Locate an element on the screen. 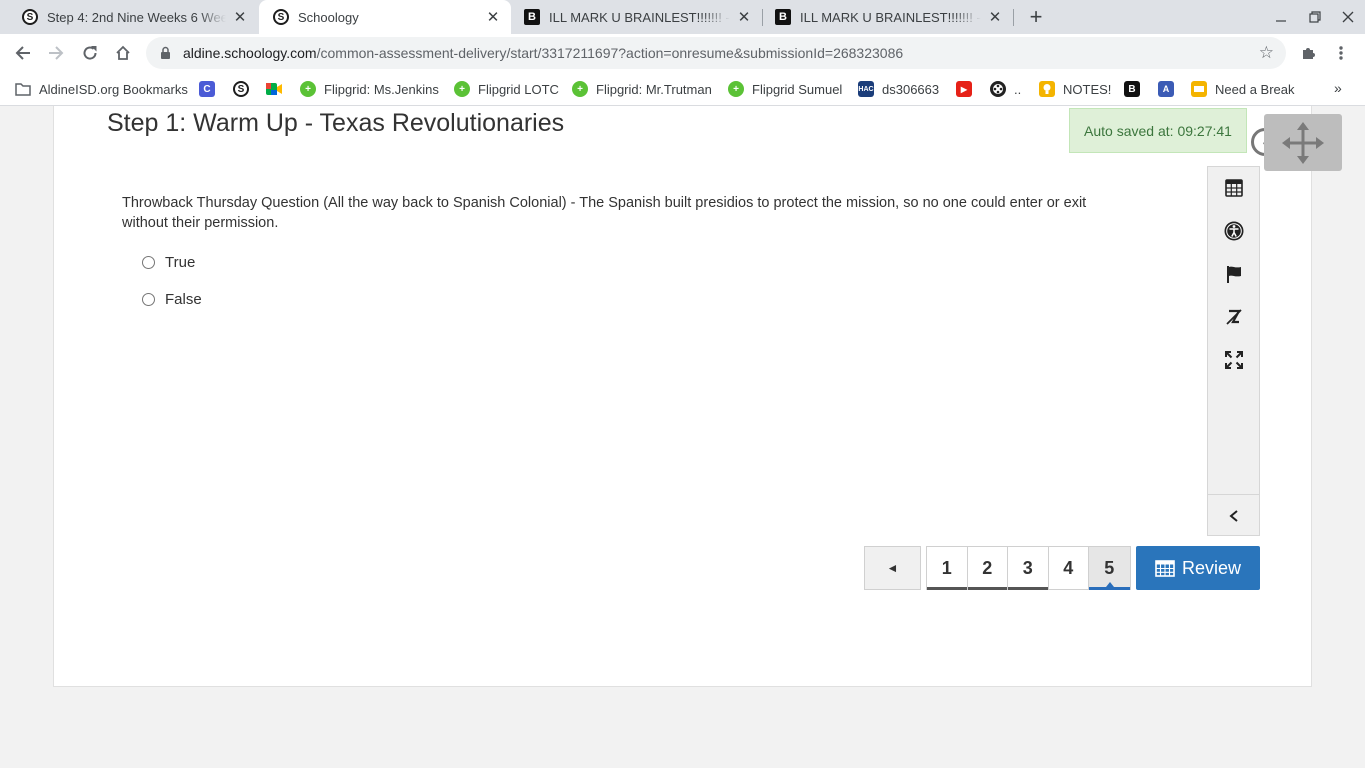 The width and height of the screenshot is (1365, 768). bookmark-flipgrid-jenkins: + Flipgrid: Ms.Jenkins is located at coordinates (369, 89).